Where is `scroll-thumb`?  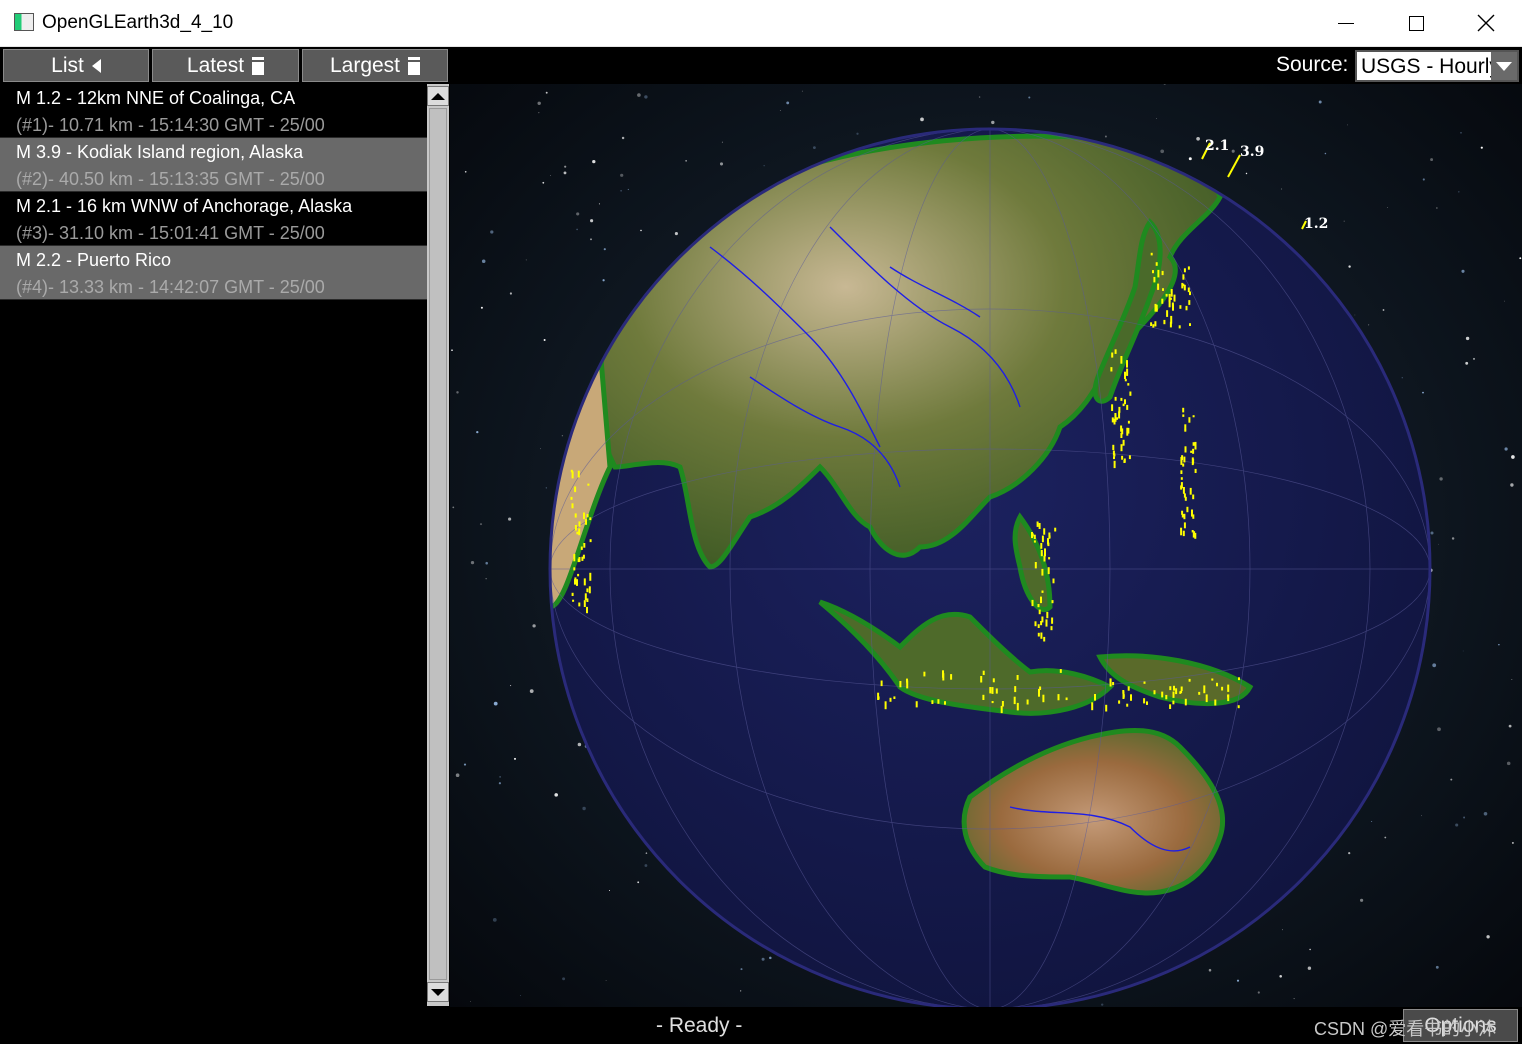
scroll-thumb is located at coordinates (438, 544).